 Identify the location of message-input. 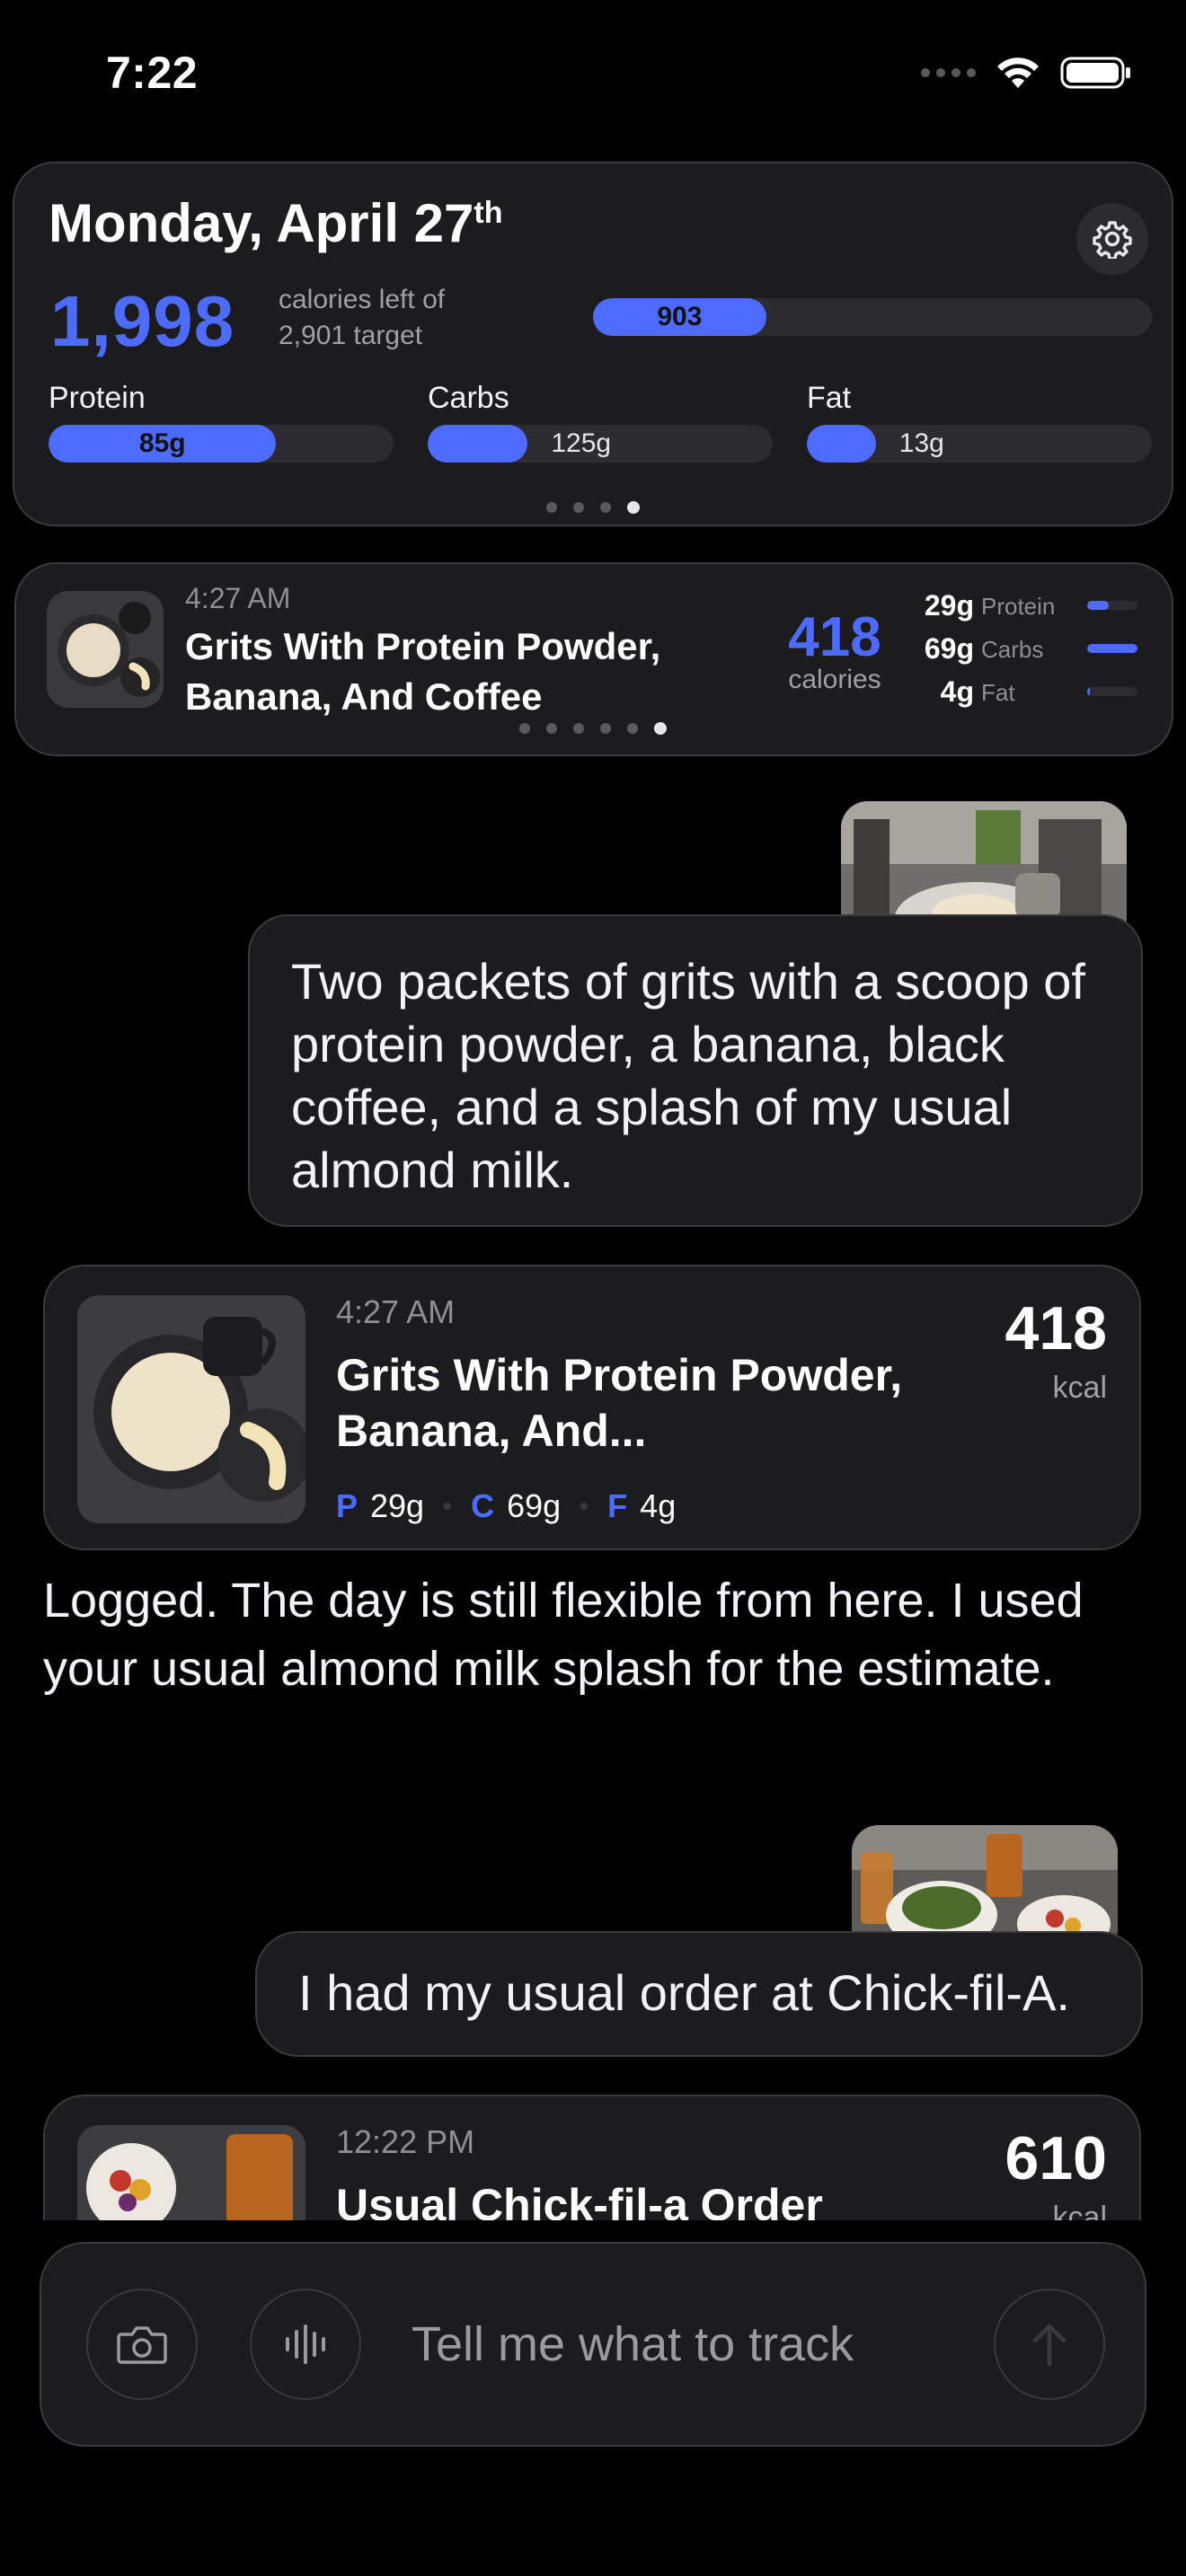
(681, 2344).